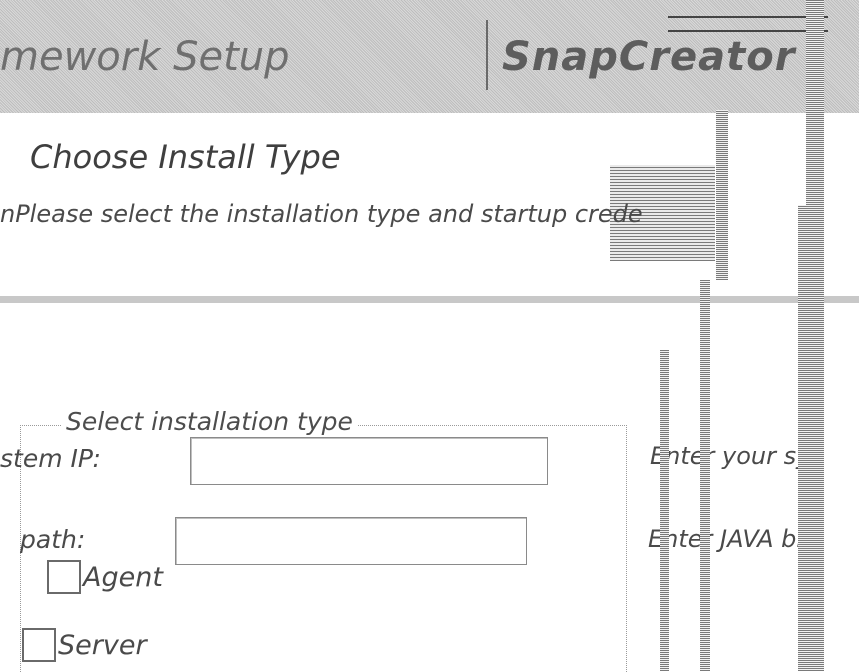 The width and height of the screenshot is (859, 672). What do you see at coordinates (209, 421) in the screenshot?
I see `install-type-group-label: Select installation type` at bounding box center [209, 421].